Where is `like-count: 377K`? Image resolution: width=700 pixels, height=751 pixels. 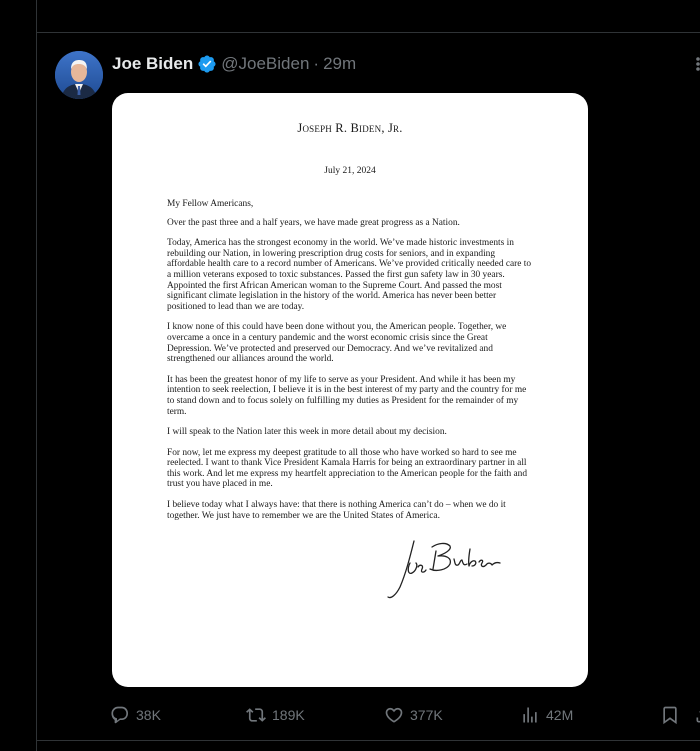
like-count: 377K is located at coordinates (426, 715).